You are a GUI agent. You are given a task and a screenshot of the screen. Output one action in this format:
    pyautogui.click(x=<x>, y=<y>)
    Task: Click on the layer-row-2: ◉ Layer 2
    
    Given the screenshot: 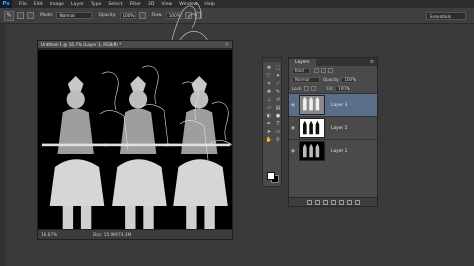 What is the action you would take?
    pyautogui.click(x=333, y=127)
    